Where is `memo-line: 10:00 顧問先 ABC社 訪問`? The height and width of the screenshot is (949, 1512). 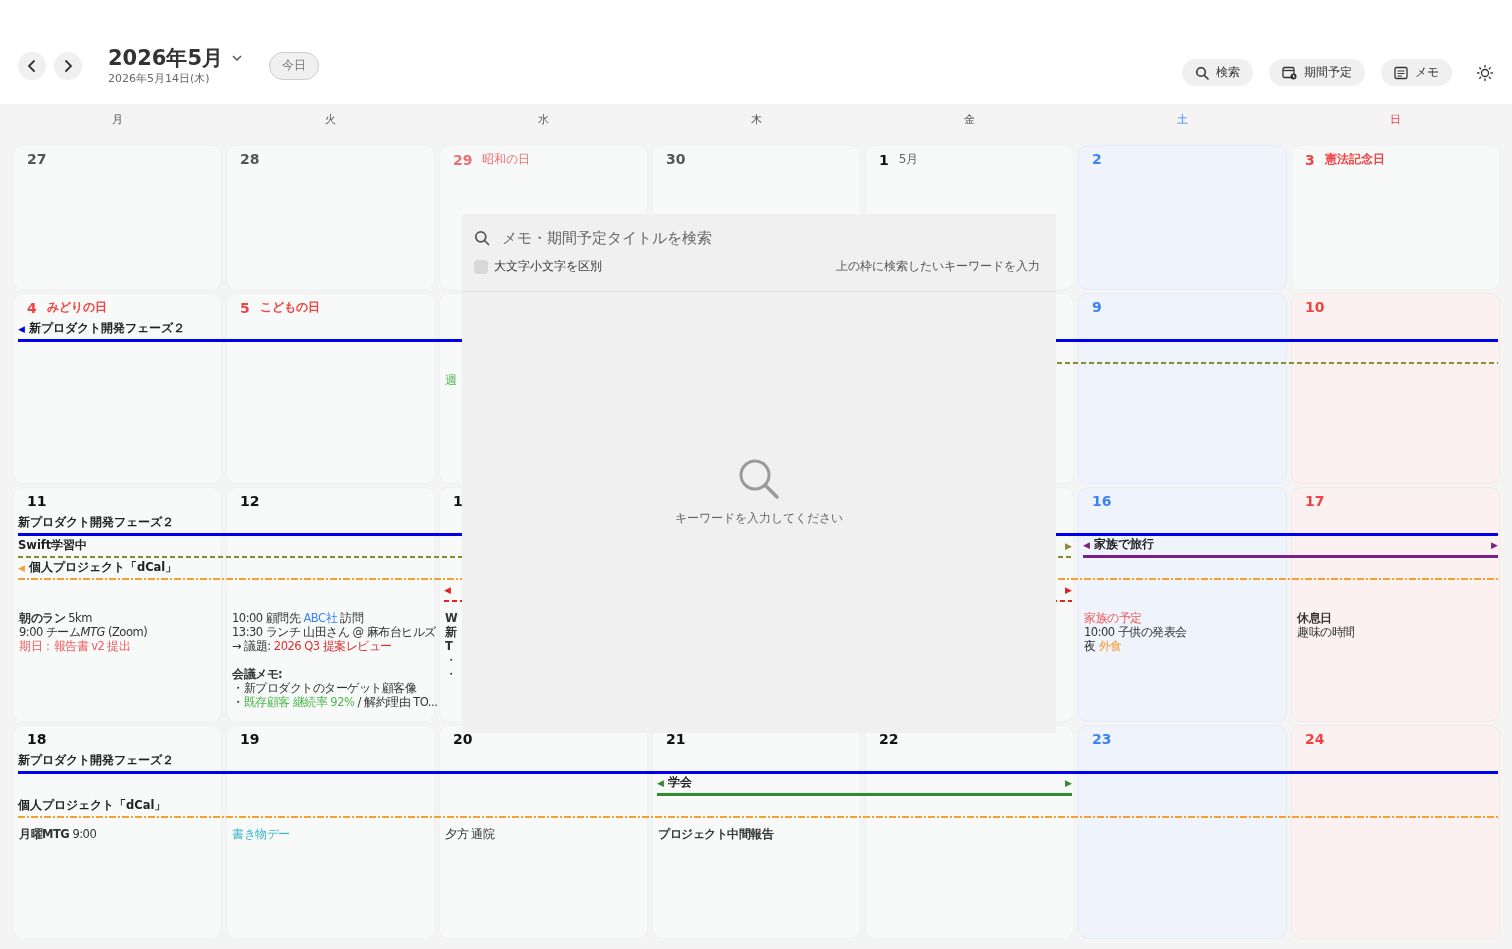 memo-line: 10:00 顧問先 ABC社 訪問 is located at coordinates (298, 618).